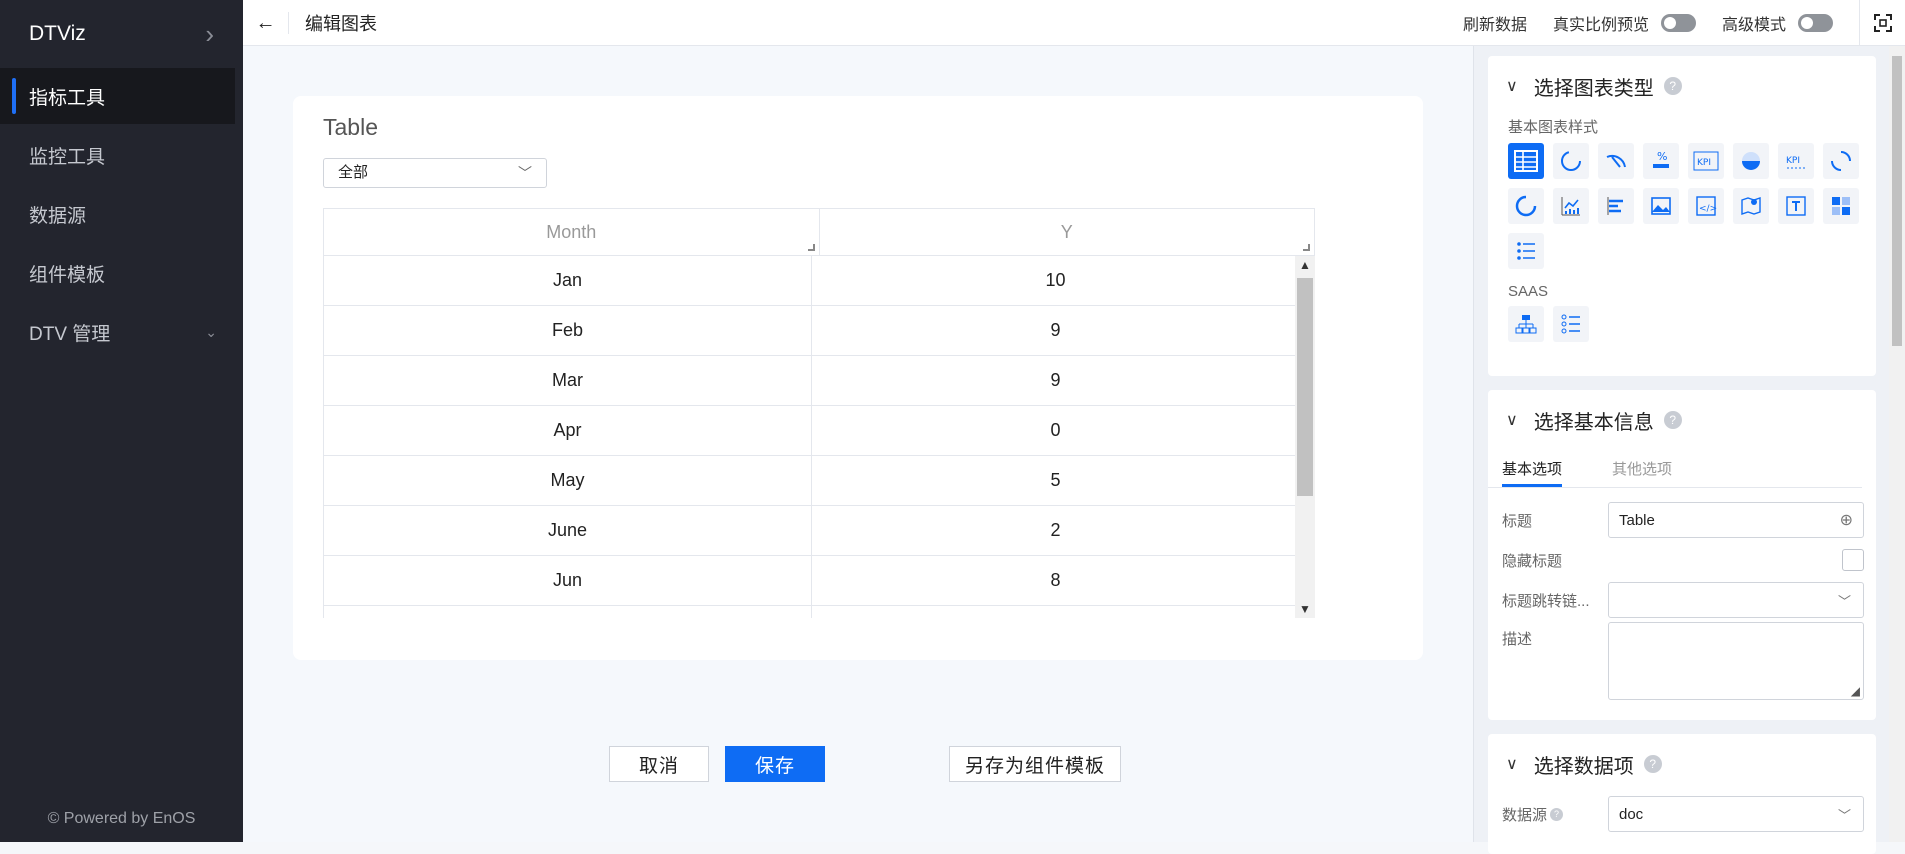 The image size is (1905, 854). What do you see at coordinates (775, 764) in the screenshot?
I see `save-button: 保存` at bounding box center [775, 764].